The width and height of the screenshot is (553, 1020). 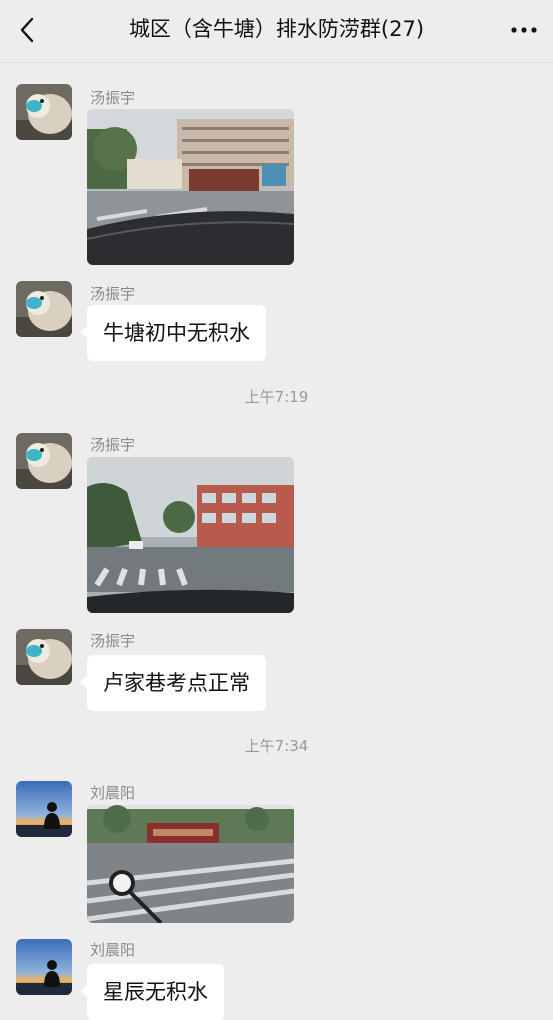 I want to click on message-bubble: 牛塘初中无积水, so click(x=173, y=333).